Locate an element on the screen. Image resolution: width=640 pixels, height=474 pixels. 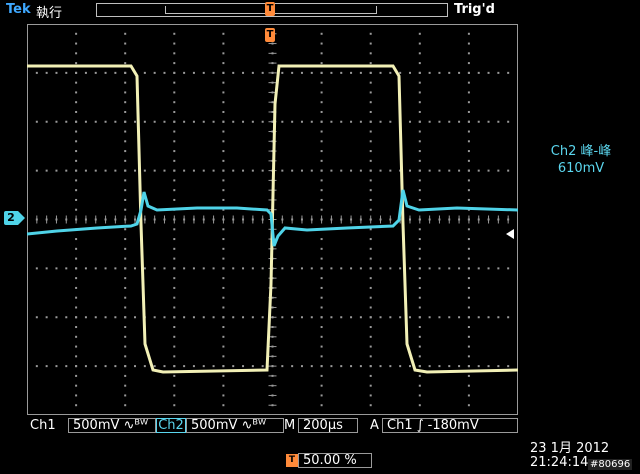
trigger-level-arrow-icon is located at coordinates (510, 234).